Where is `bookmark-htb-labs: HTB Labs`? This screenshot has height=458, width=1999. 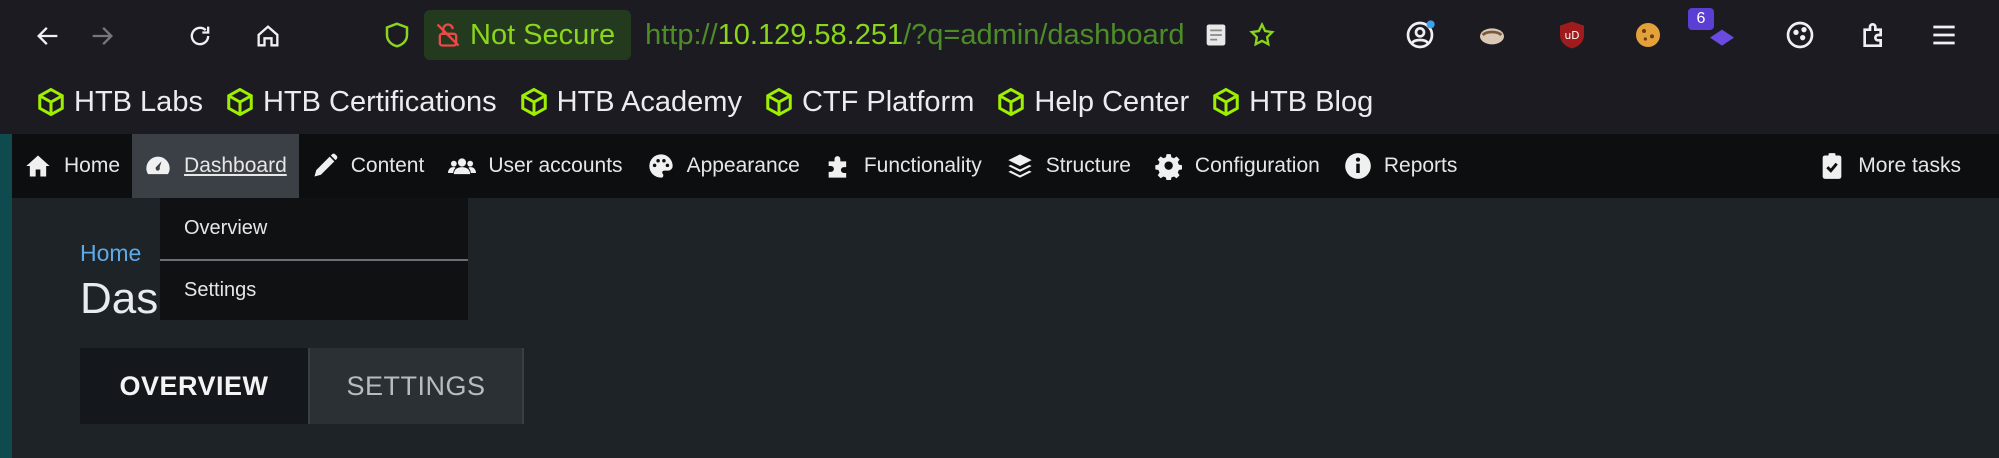
bookmark-htb-labs: HTB Labs is located at coordinates (119, 102).